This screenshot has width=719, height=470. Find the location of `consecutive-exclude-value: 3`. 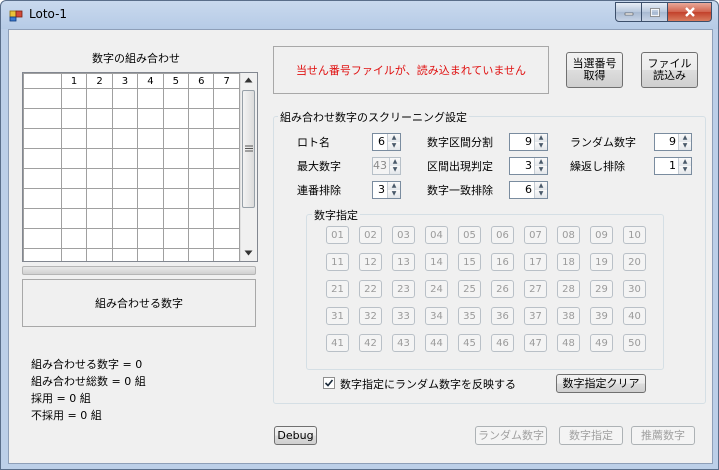

consecutive-exclude-value: 3 is located at coordinates (380, 190).